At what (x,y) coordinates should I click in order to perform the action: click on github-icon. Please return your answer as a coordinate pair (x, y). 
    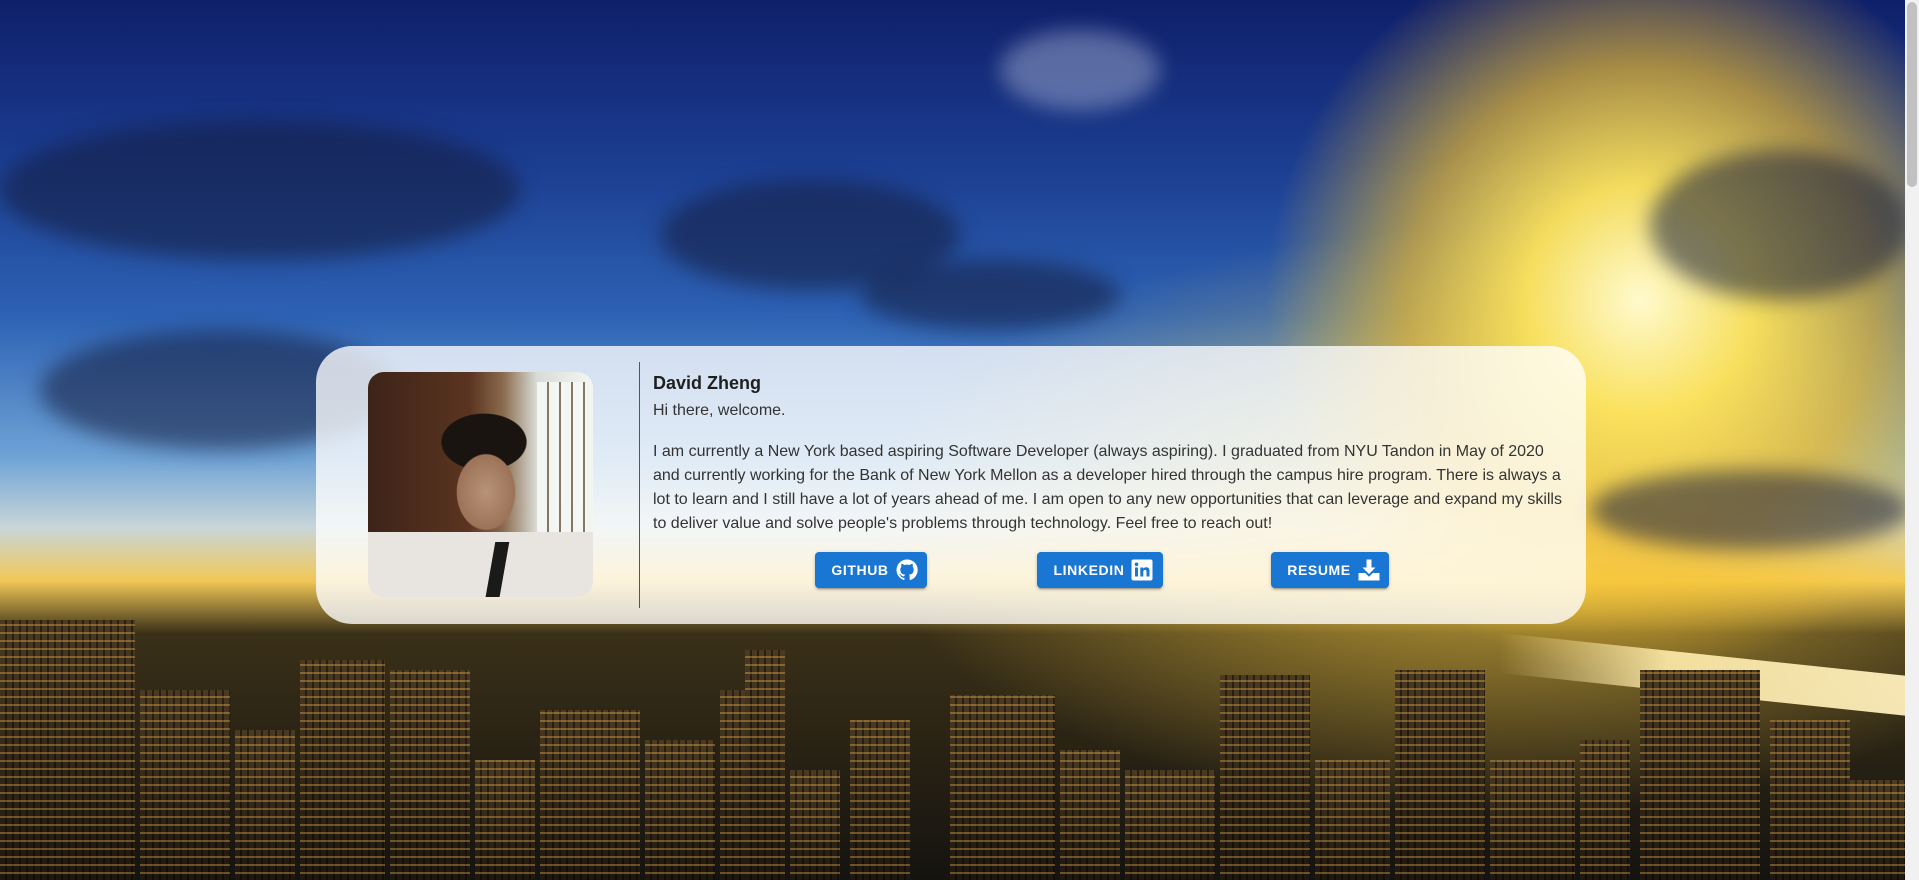
    Looking at the image, I should click on (907, 570).